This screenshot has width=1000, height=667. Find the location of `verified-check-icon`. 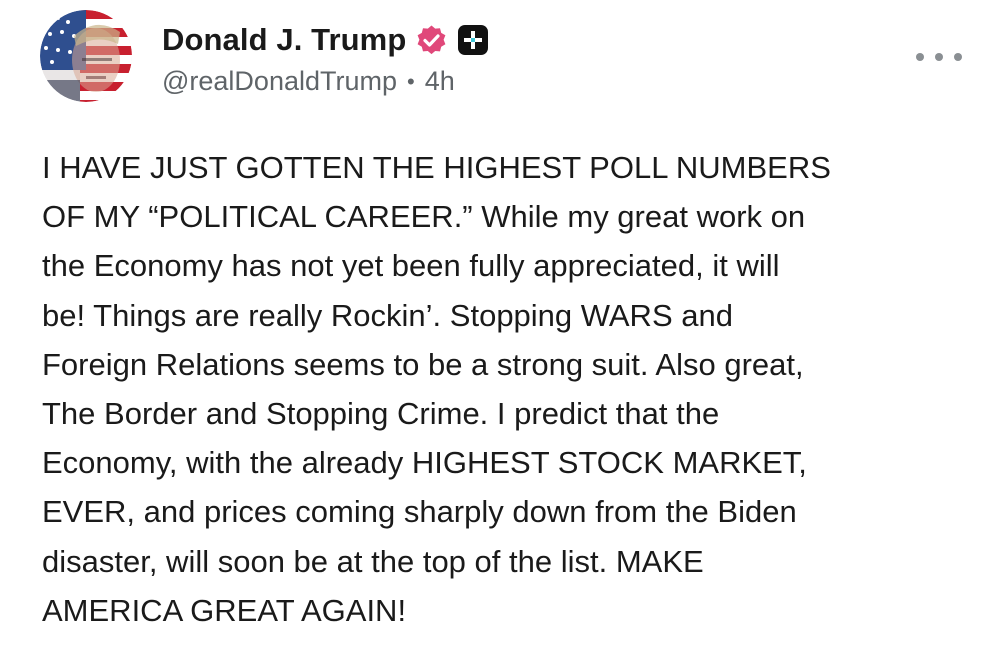

verified-check-icon is located at coordinates (431, 40).